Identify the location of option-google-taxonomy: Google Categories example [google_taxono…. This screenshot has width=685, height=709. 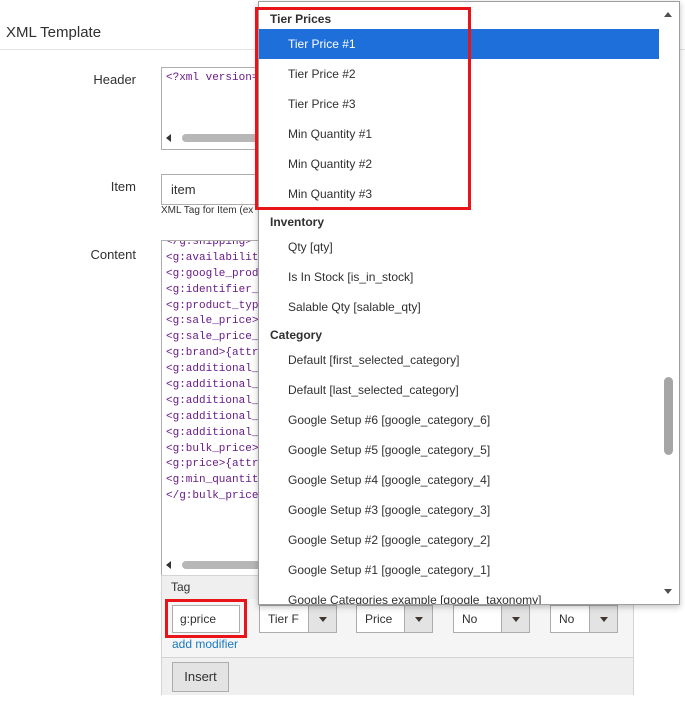
(459, 594).